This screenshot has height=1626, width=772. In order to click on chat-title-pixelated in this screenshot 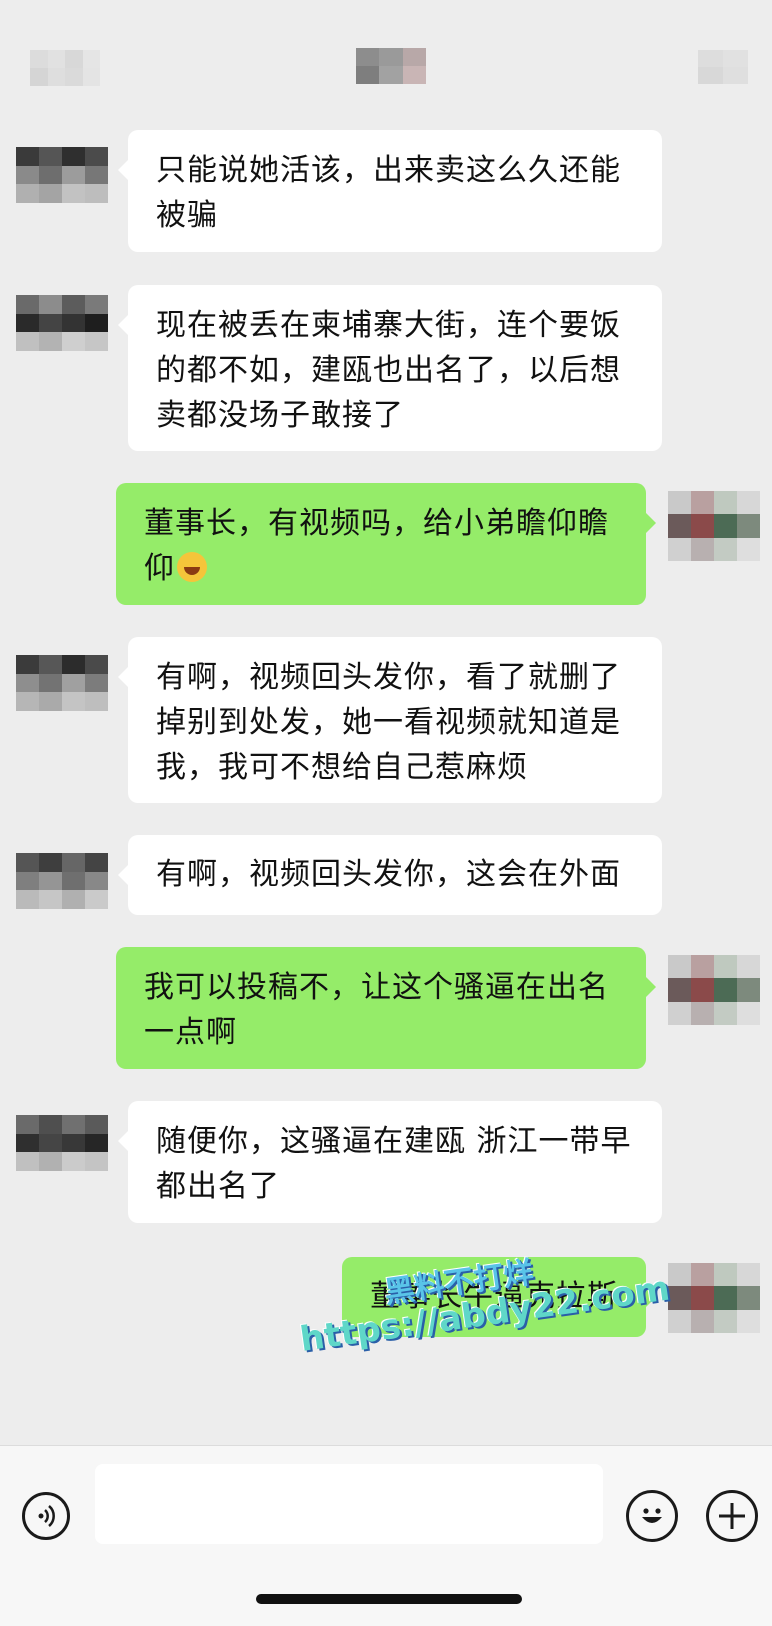, I will do `click(391, 66)`.